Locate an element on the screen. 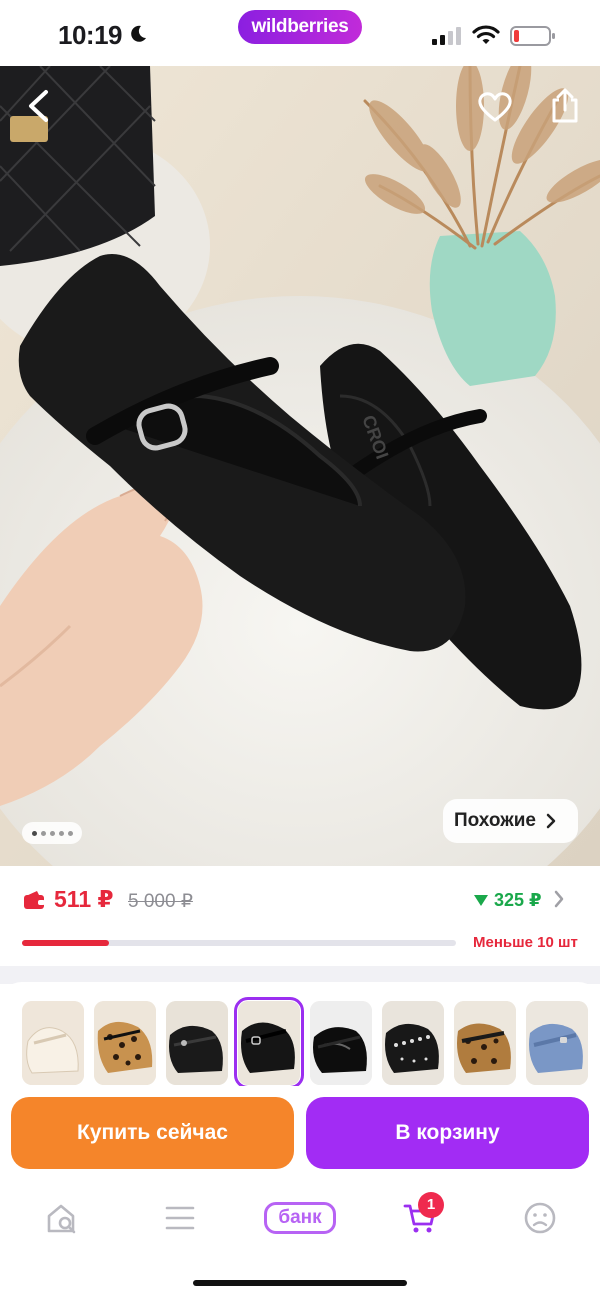 The width and height of the screenshot is (600, 1297). nav-profile is located at coordinates (540, 1218).